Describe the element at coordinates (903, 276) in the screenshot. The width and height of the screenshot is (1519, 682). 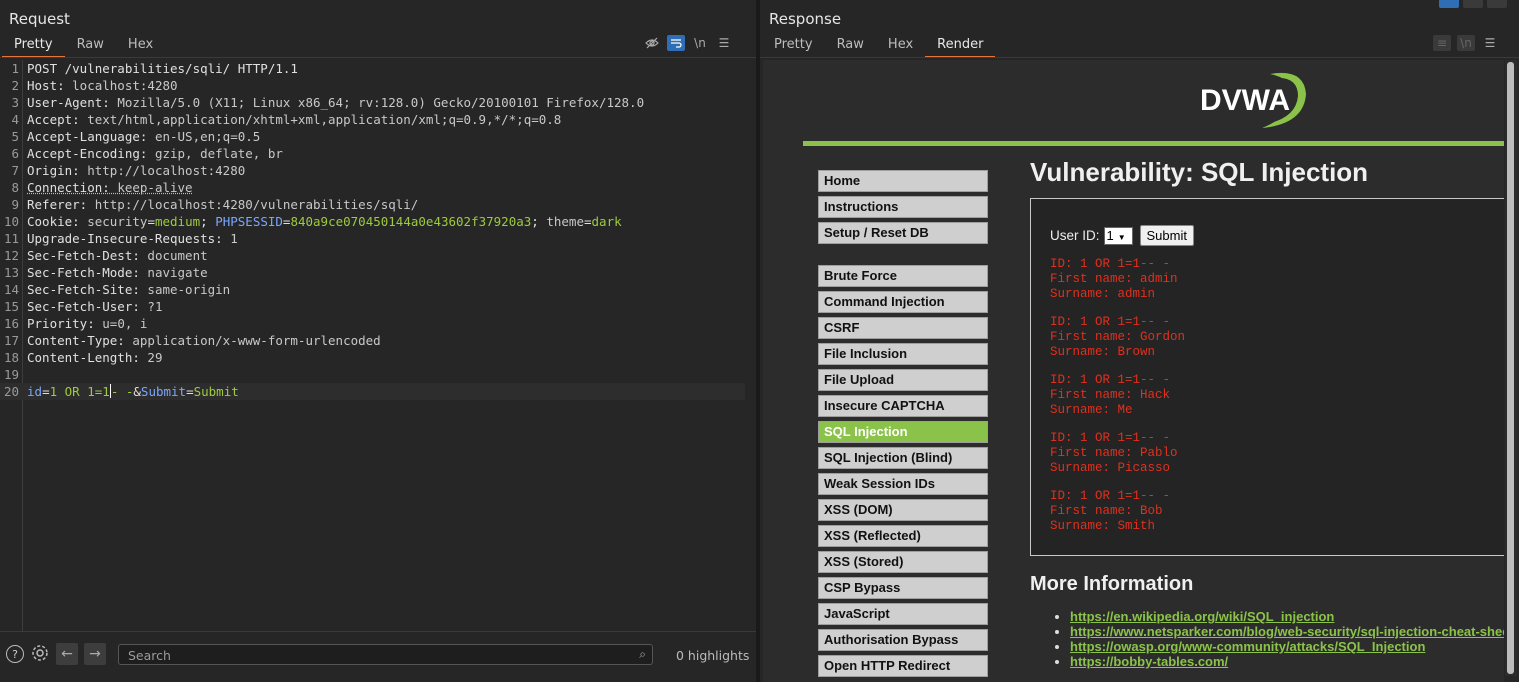
I see `menu-item-brute-force: Brute Force` at that location.